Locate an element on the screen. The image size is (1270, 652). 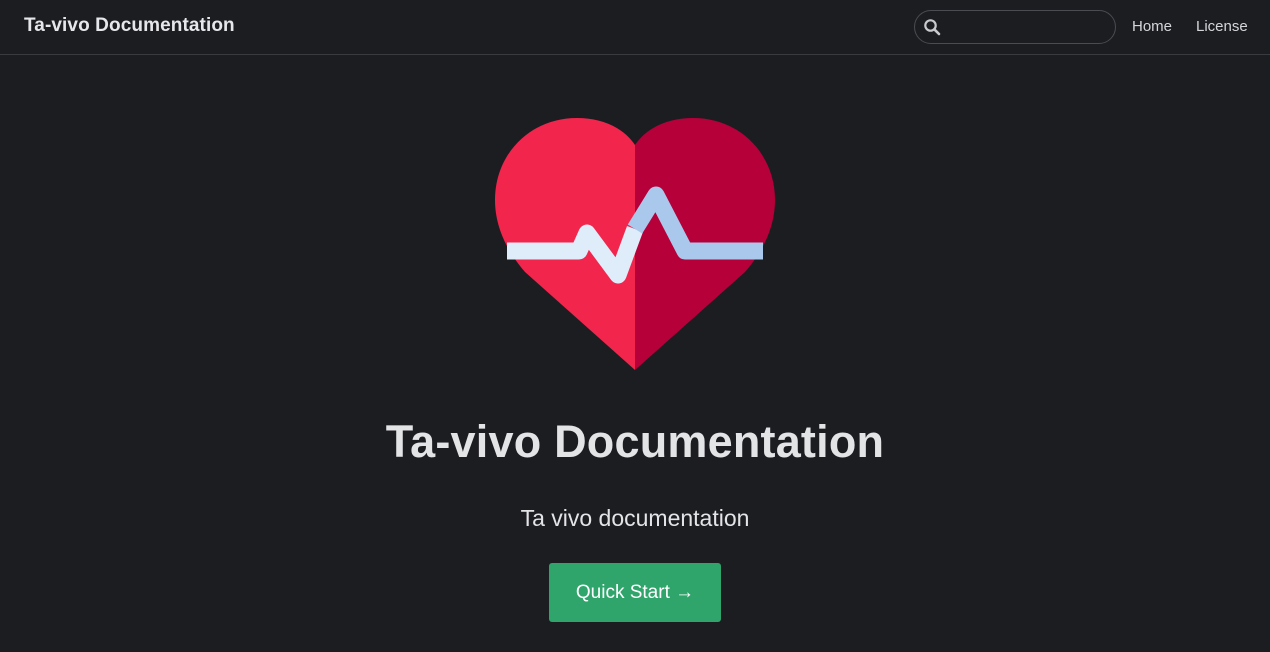
search-box is located at coordinates (1015, 27).